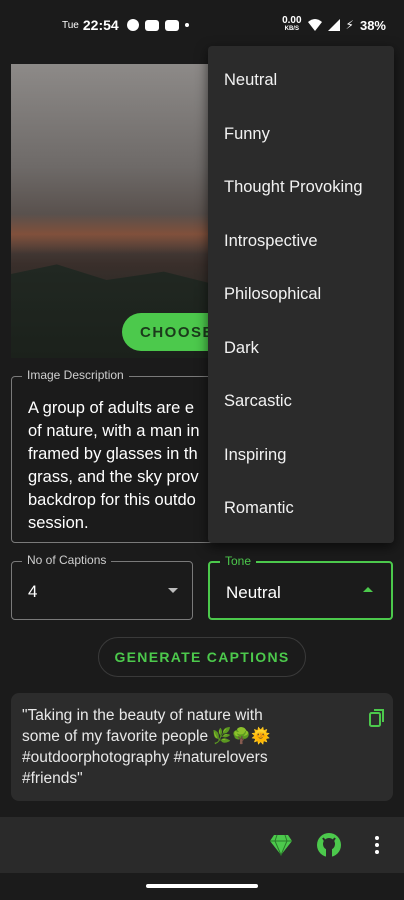  Describe the element at coordinates (145, 757) in the screenshot. I see `caption-line: #outdoorphotography #naturelovers` at that location.